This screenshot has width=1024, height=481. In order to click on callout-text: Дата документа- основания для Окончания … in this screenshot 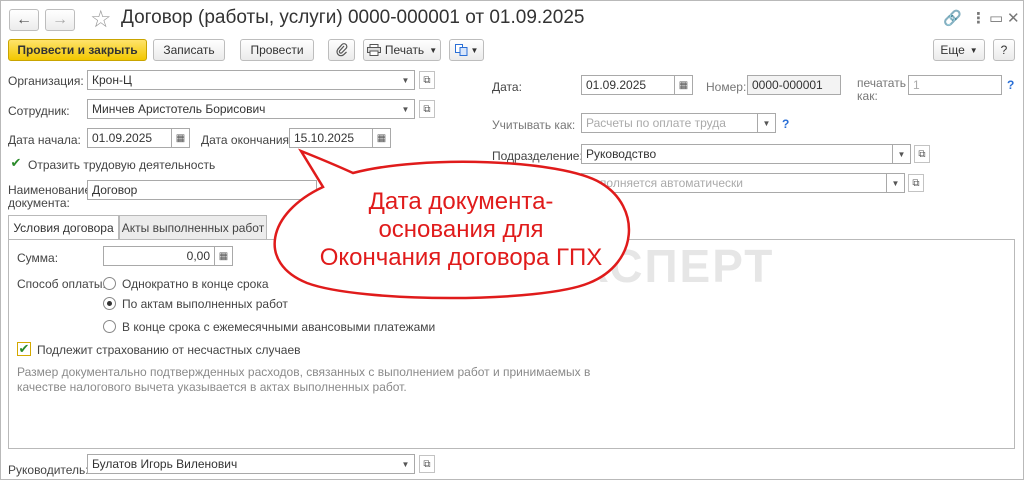, I will do `click(461, 230)`.